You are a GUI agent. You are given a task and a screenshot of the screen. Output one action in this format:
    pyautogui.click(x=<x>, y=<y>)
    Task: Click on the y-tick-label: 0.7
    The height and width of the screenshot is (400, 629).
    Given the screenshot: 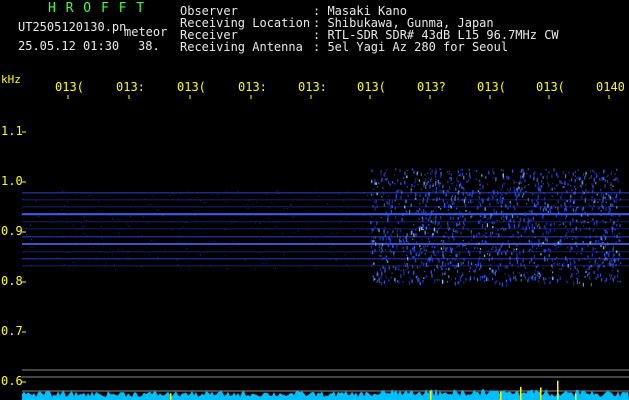 What is the action you would take?
    pyautogui.click(x=12, y=331)
    